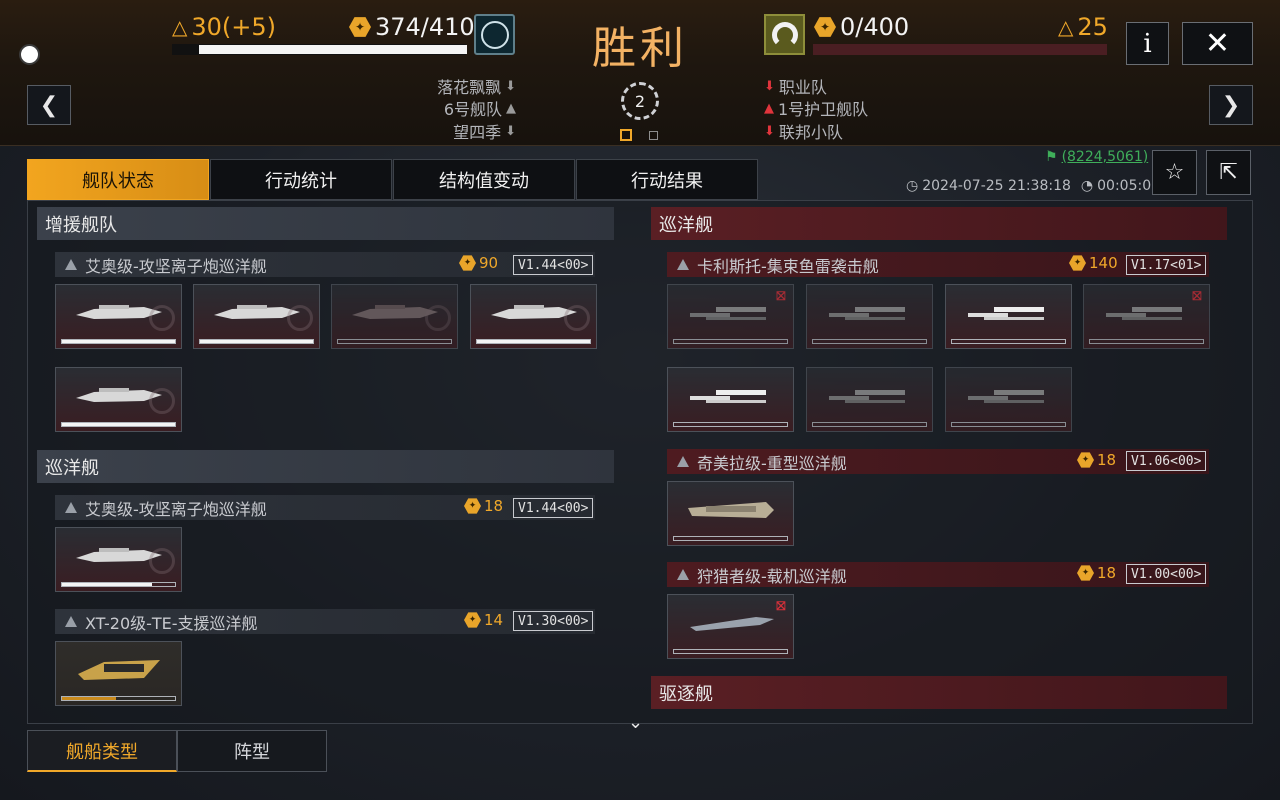 The image size is (1280, 800). I want to click on section-cruisers: 巡洋舰, so click(325, 466).